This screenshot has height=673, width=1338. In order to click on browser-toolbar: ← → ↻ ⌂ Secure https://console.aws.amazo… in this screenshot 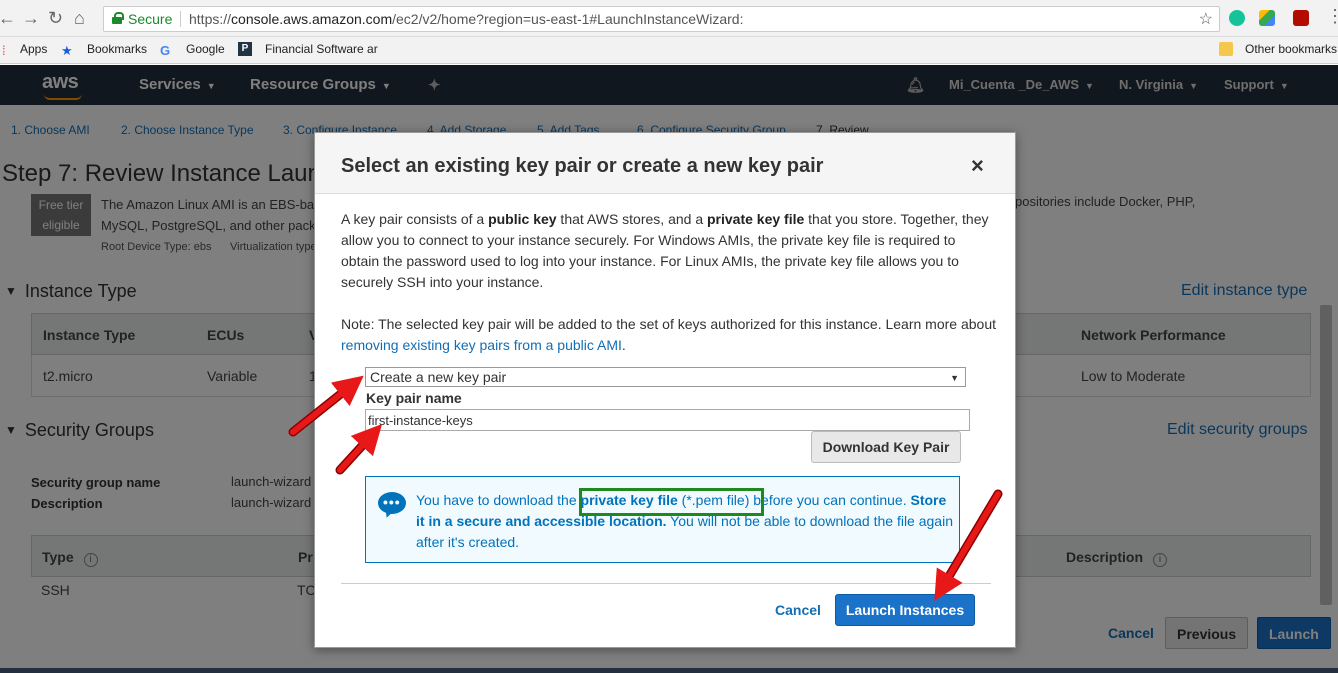, I will do `click(669, 18)`.